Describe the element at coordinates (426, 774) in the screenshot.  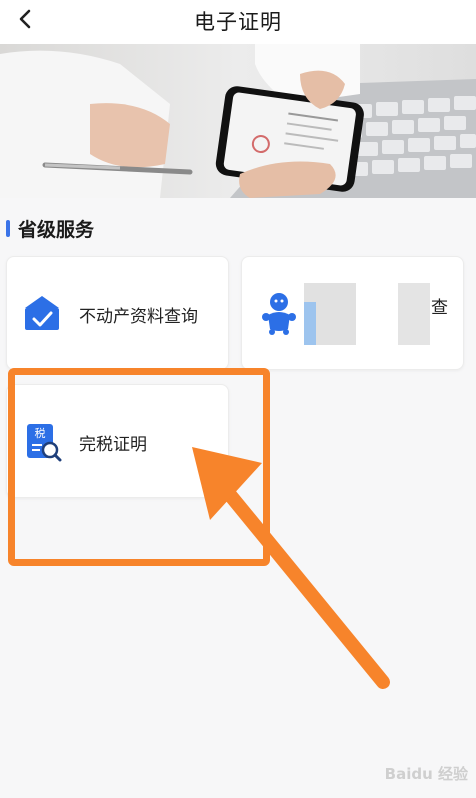
I see `watermark: Baidu 经验` at that location.